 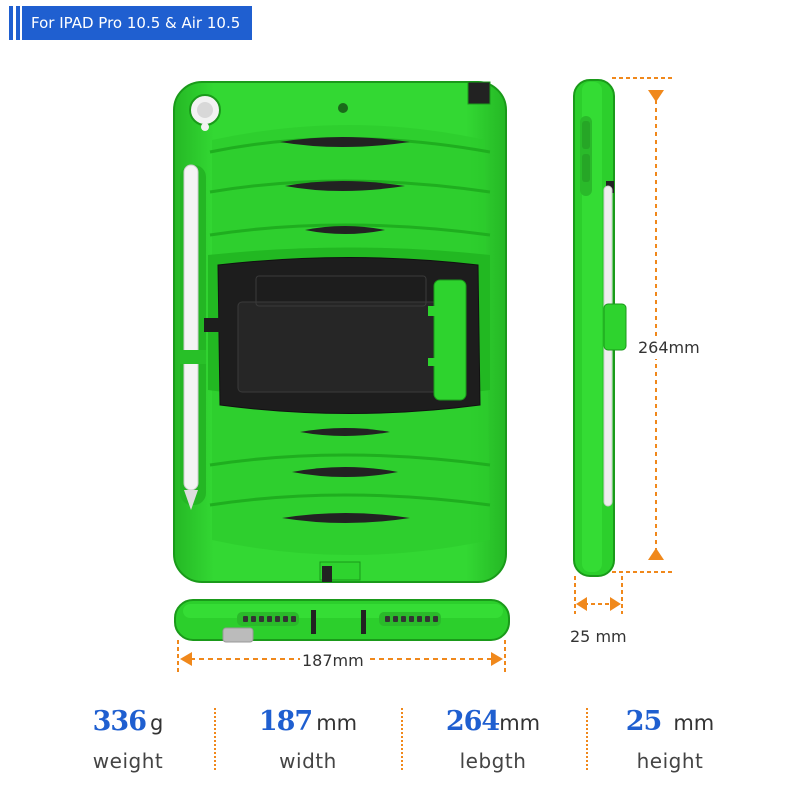 I want to click on spec-unit: g, so click(x=157, y=723).